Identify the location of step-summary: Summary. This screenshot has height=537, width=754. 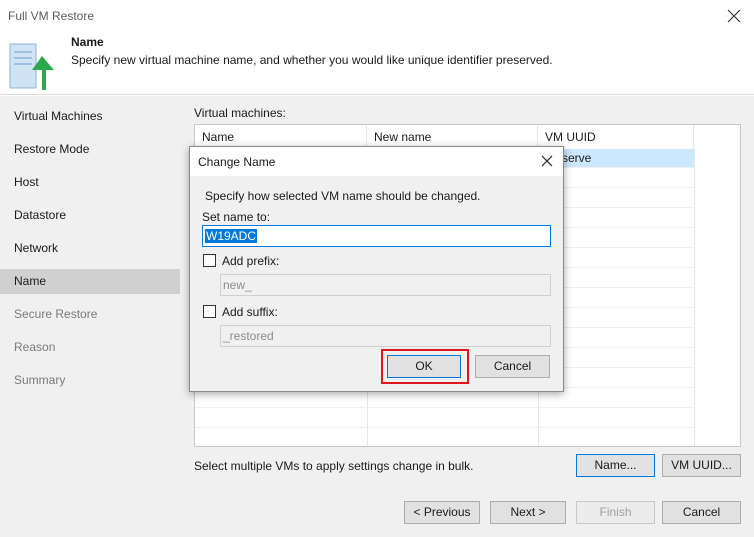
(40, 380).